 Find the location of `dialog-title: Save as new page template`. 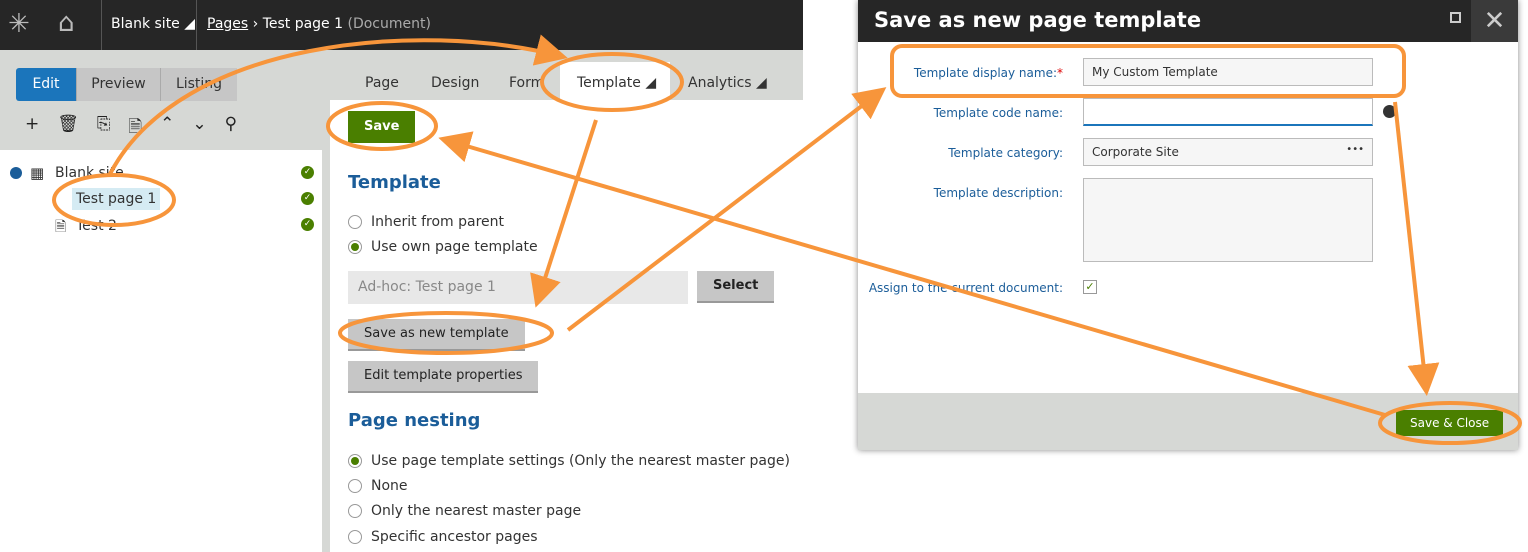

dialog-title: Save as new page template is located at coordinates (1188, 21).